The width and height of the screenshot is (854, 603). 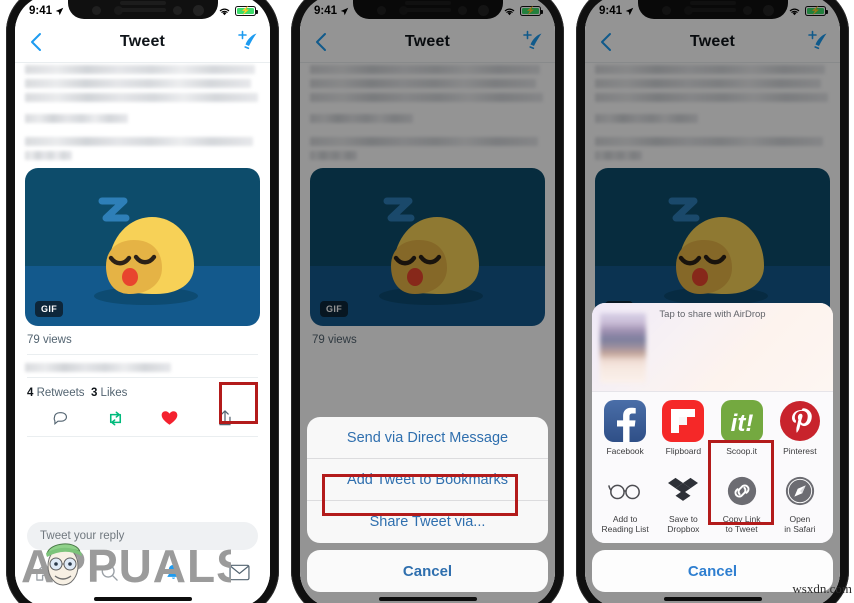 I want to click on share-app-scoopit: it! Scoop.it, so click(x=742, y=427).